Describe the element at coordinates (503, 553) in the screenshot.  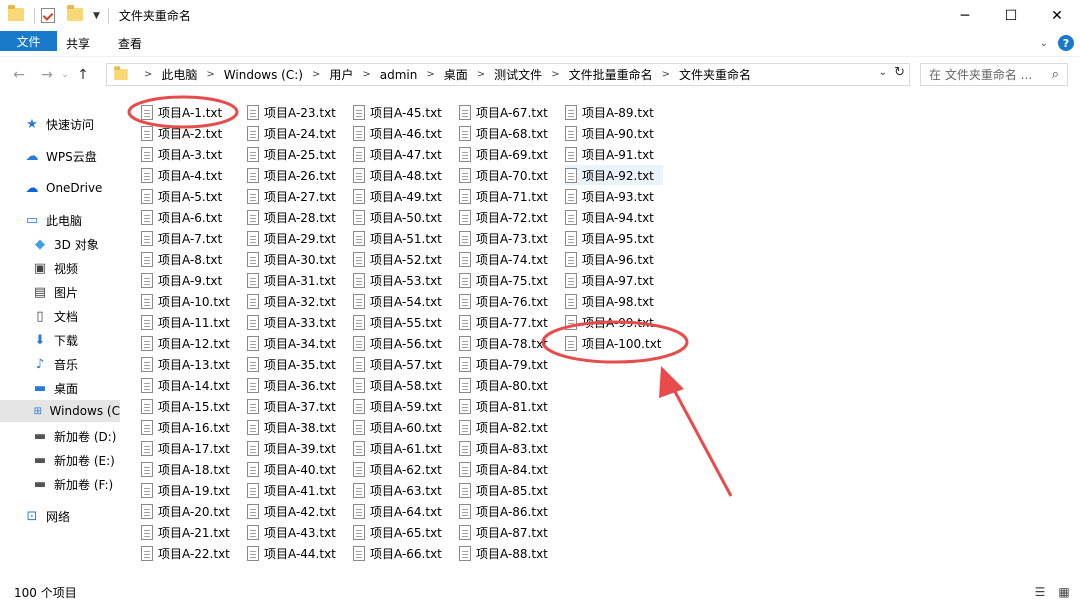
I see `file-item: 项目A-88.txt` at that location.